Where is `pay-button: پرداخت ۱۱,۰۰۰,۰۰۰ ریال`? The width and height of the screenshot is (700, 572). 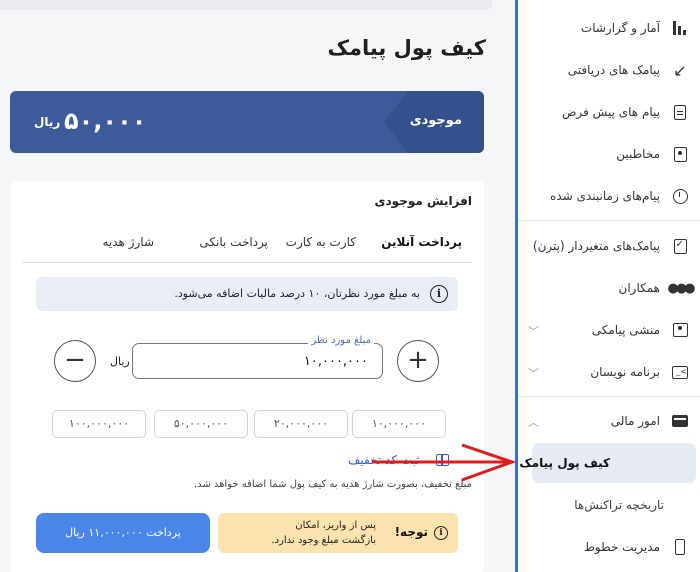
pay-button: پرداخت ۱۱,۰۰۰,۰۰۰ ریال is located at coordinates (123, 533).